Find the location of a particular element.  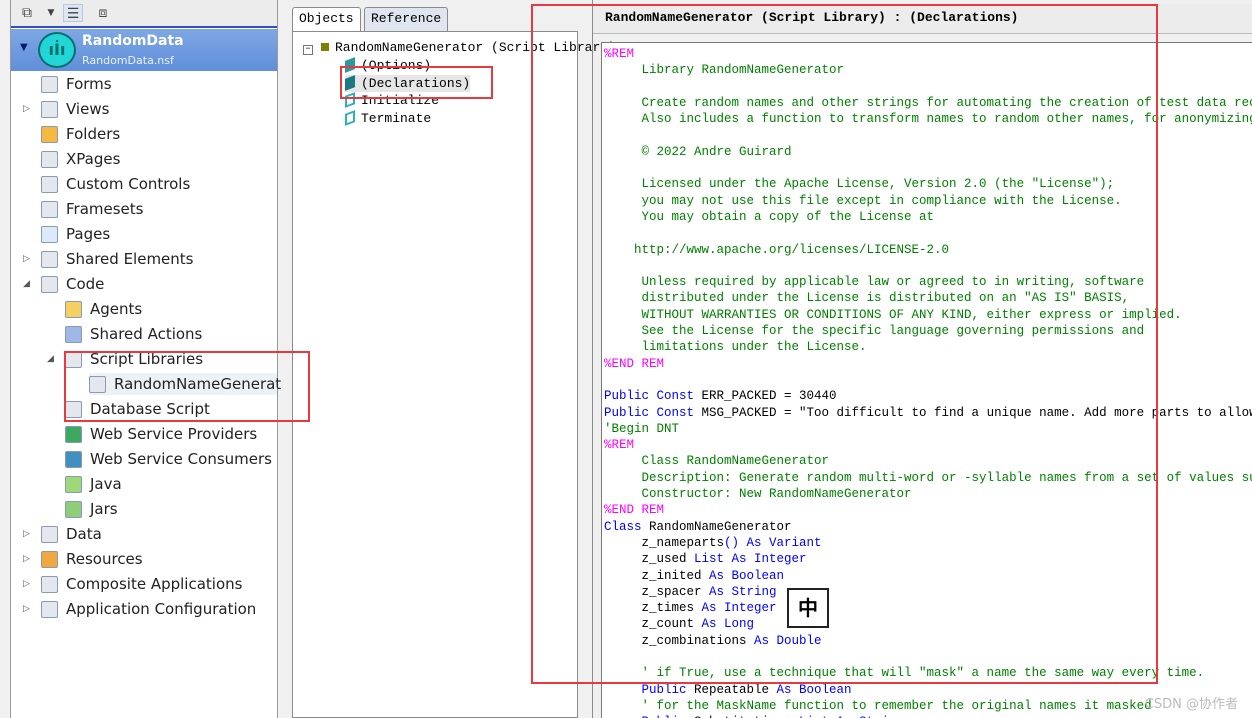

comment-token: You may obtain a copy of the License at is located at coordinates (769, 216).